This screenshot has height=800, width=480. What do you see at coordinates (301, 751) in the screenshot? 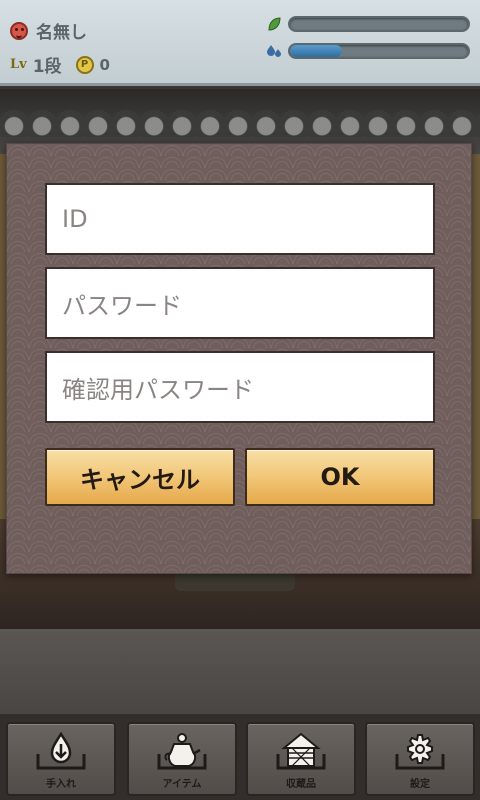
I see `storehouse-icon` at bounding box center [301, 751].